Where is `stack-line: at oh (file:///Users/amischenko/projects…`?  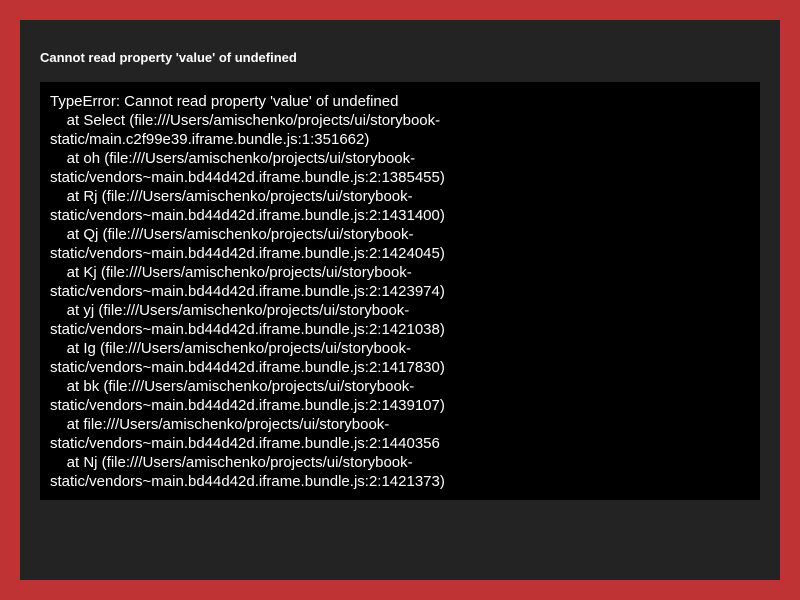
stack-line: at oh (file:///Users/amischenko/projects… is located at coordinates (233, 158).